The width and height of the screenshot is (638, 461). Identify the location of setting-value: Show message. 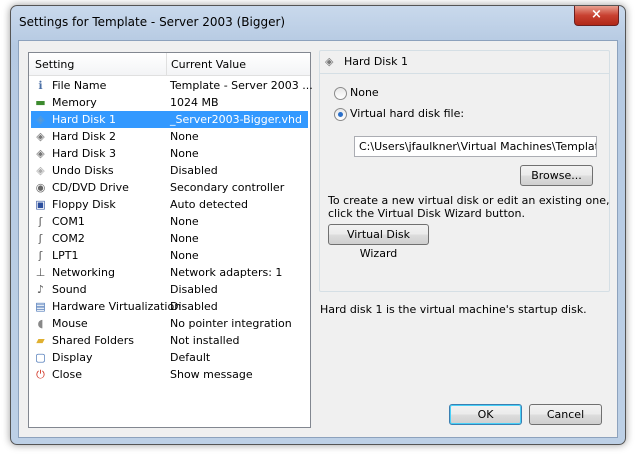
(211, 374).